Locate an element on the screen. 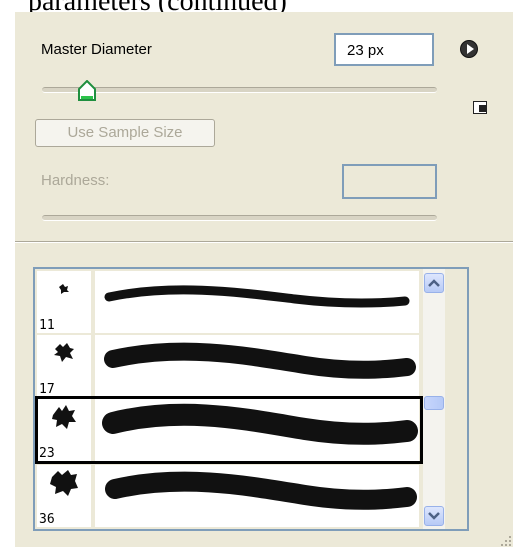 Image resolution: width=513 pixels, height=547 pixels. brush-preset-item: 36 is located at coordinates (227, 496).